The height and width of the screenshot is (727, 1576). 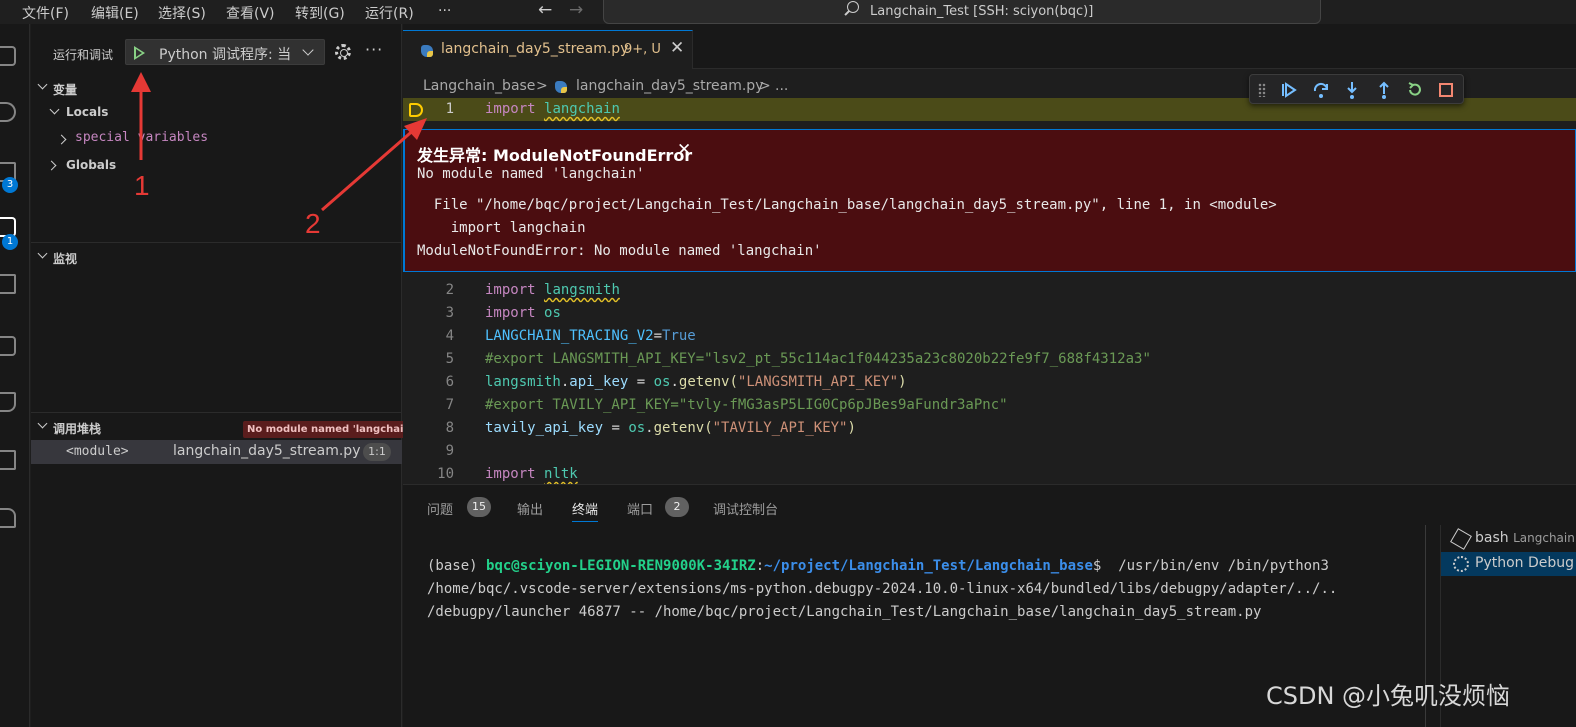 What do you see at coordinates (1461, 539) in the screenshot?
I see `terminal-icon` at bounding box center [1461, 539].